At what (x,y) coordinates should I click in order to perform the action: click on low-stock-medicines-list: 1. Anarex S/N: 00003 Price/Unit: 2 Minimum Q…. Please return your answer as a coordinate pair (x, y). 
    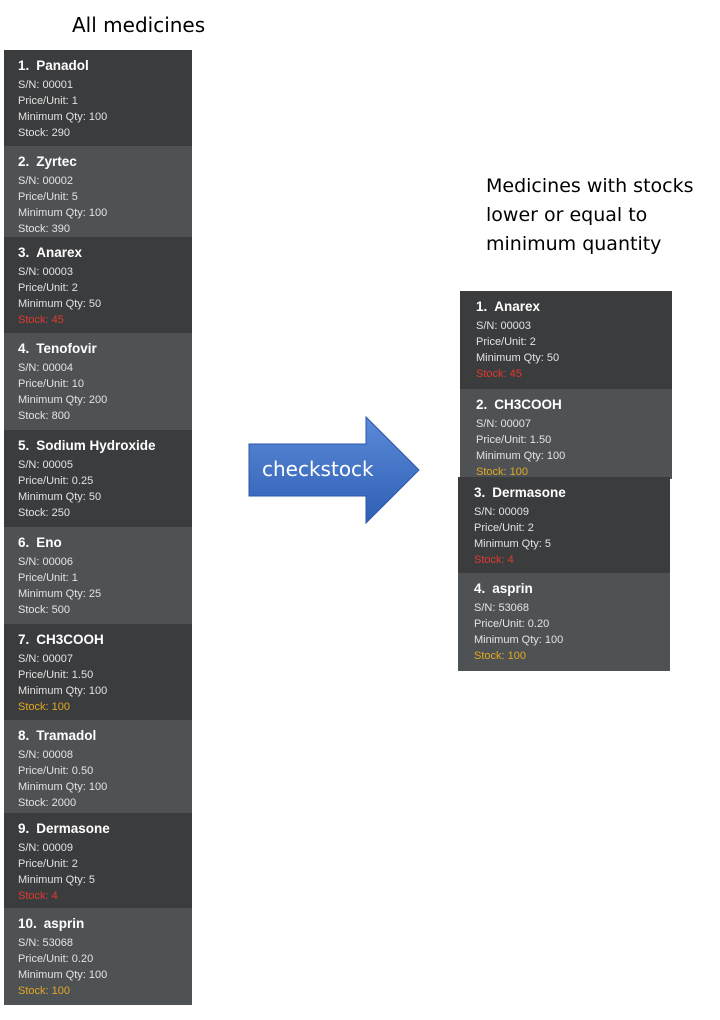
    Looking at the image, I should click on (565, 481).